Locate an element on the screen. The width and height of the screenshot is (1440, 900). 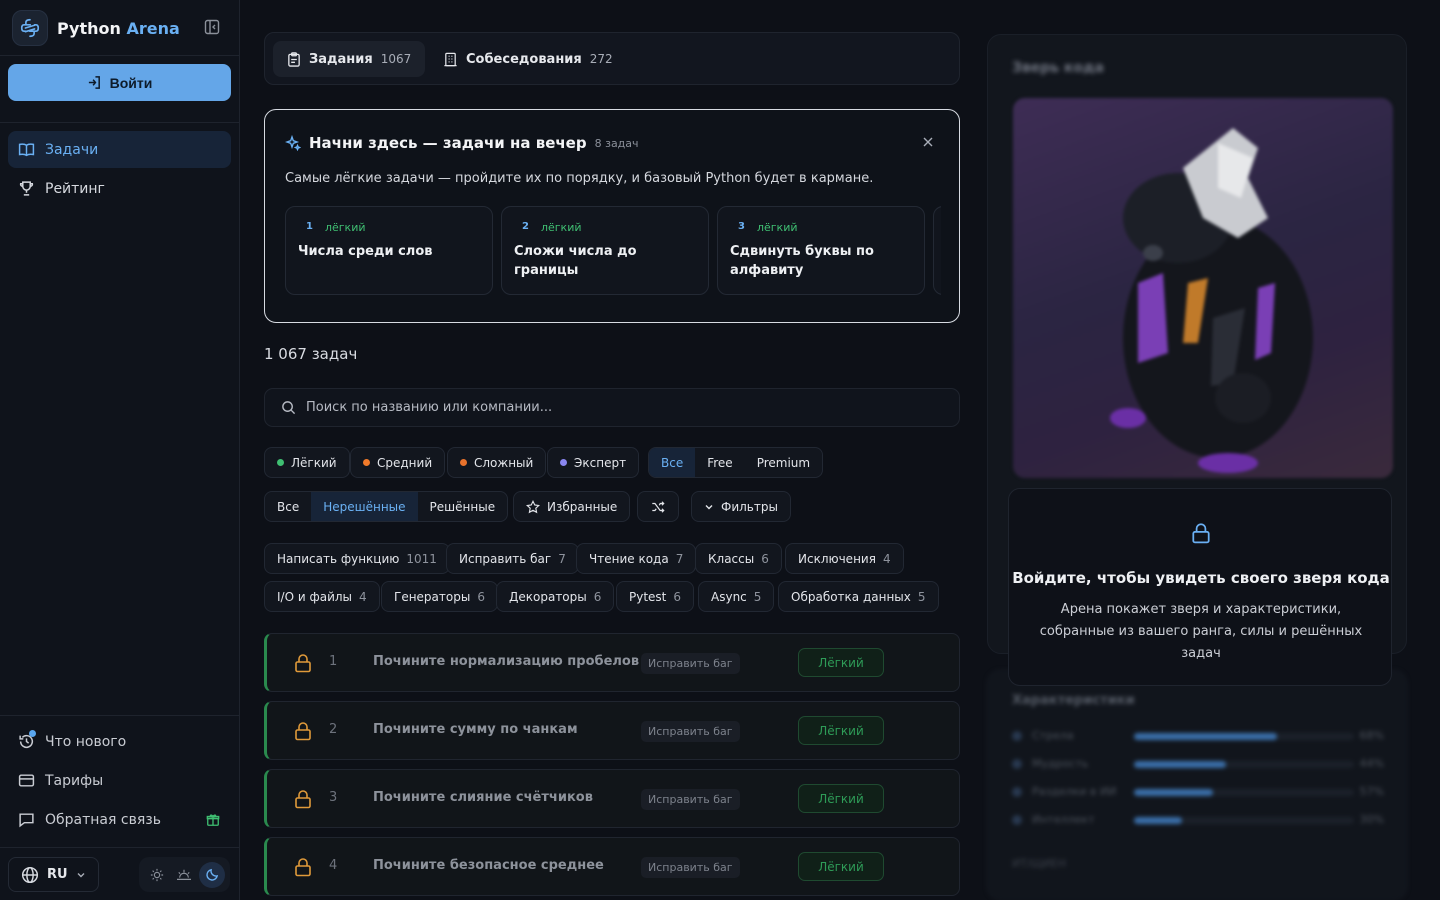
chip-label: I/O и файлы is located at coordinates (315, 596).